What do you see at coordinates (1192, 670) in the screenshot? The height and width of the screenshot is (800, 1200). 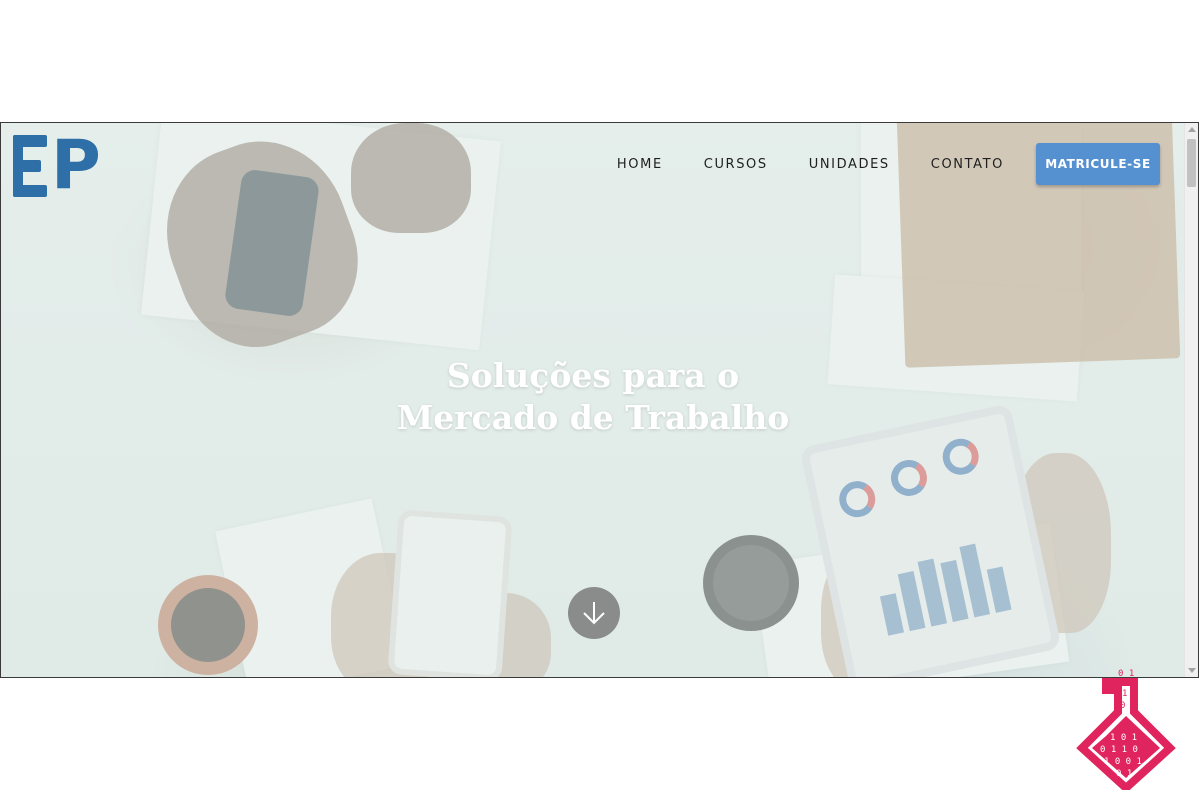 I see `scroll-down-arrow-icon` at bounding box center [1192, 670].